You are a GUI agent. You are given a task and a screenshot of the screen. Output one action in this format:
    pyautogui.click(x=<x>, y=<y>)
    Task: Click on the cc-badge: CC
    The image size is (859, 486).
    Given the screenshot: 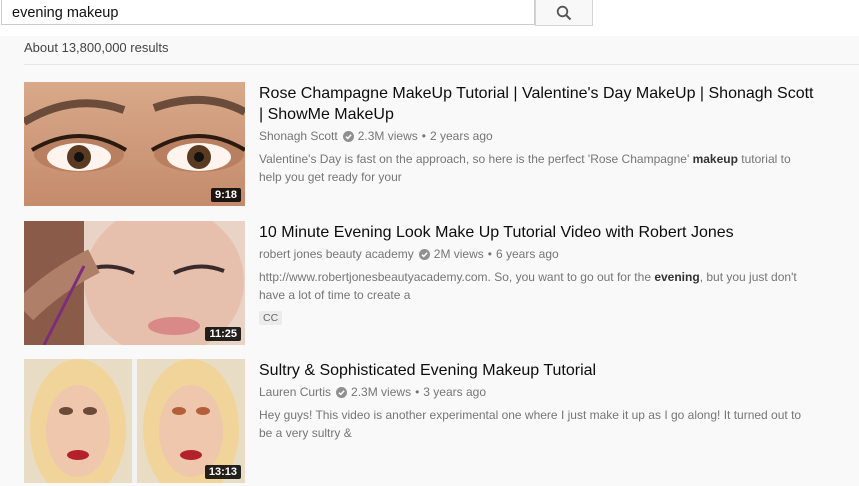 What is the action you would take?
    pyautogui.click(x=271, y=318)
    